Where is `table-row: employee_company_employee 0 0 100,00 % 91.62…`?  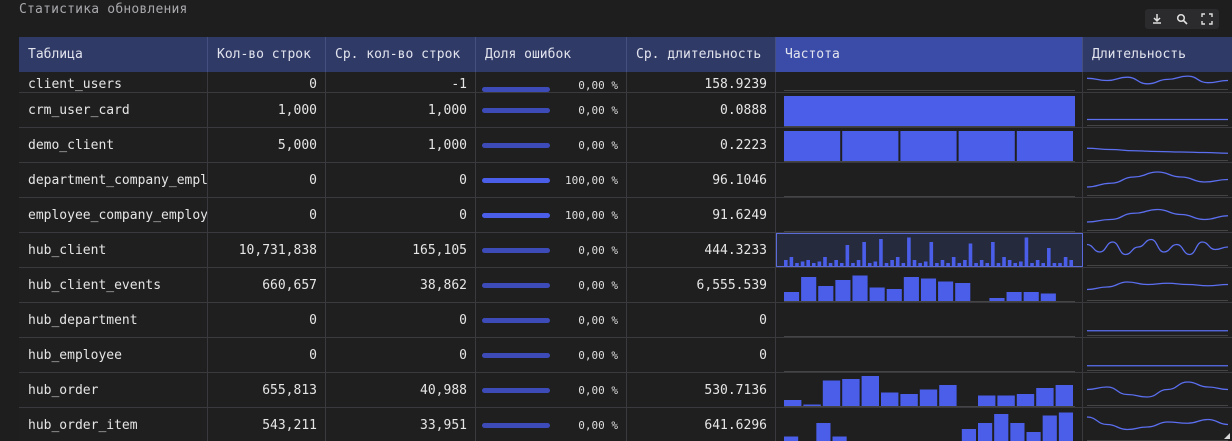 table-row: employee_company_employee 0 0 100,00 % 91.62… is located at coordinates (625, 215).